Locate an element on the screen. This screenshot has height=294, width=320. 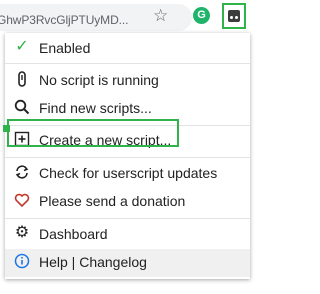
refresh-icon is located at coordinates (22, 172).